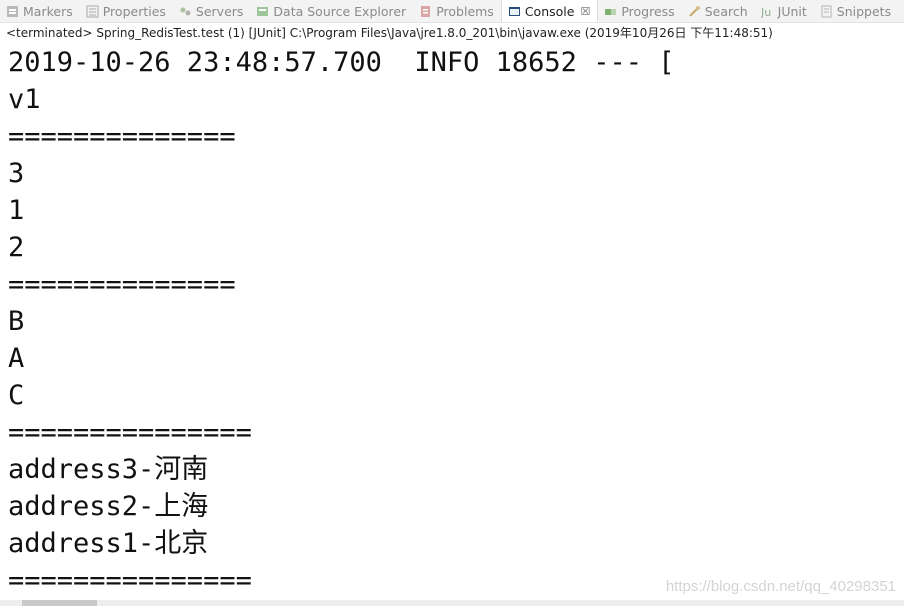 The height and width of the screenshot is (606, 904). What do you see at coordinates (59, 603) in the screenshot?
I see `scrollbar-thumb` at bounding box center [59, 603].